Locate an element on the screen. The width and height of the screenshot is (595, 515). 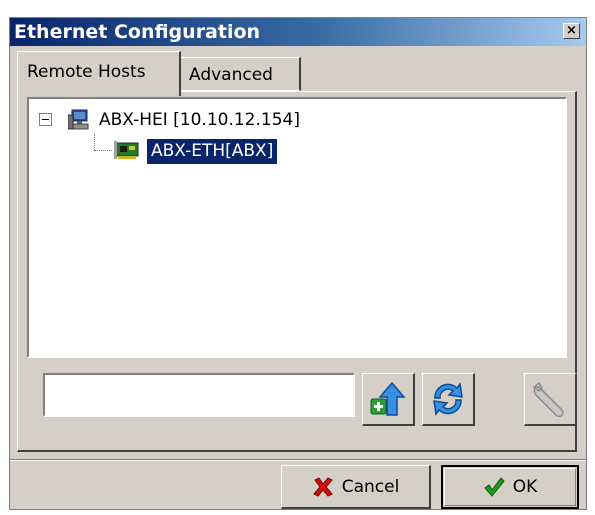
refresh-icon is located at coordinates (448, 399).